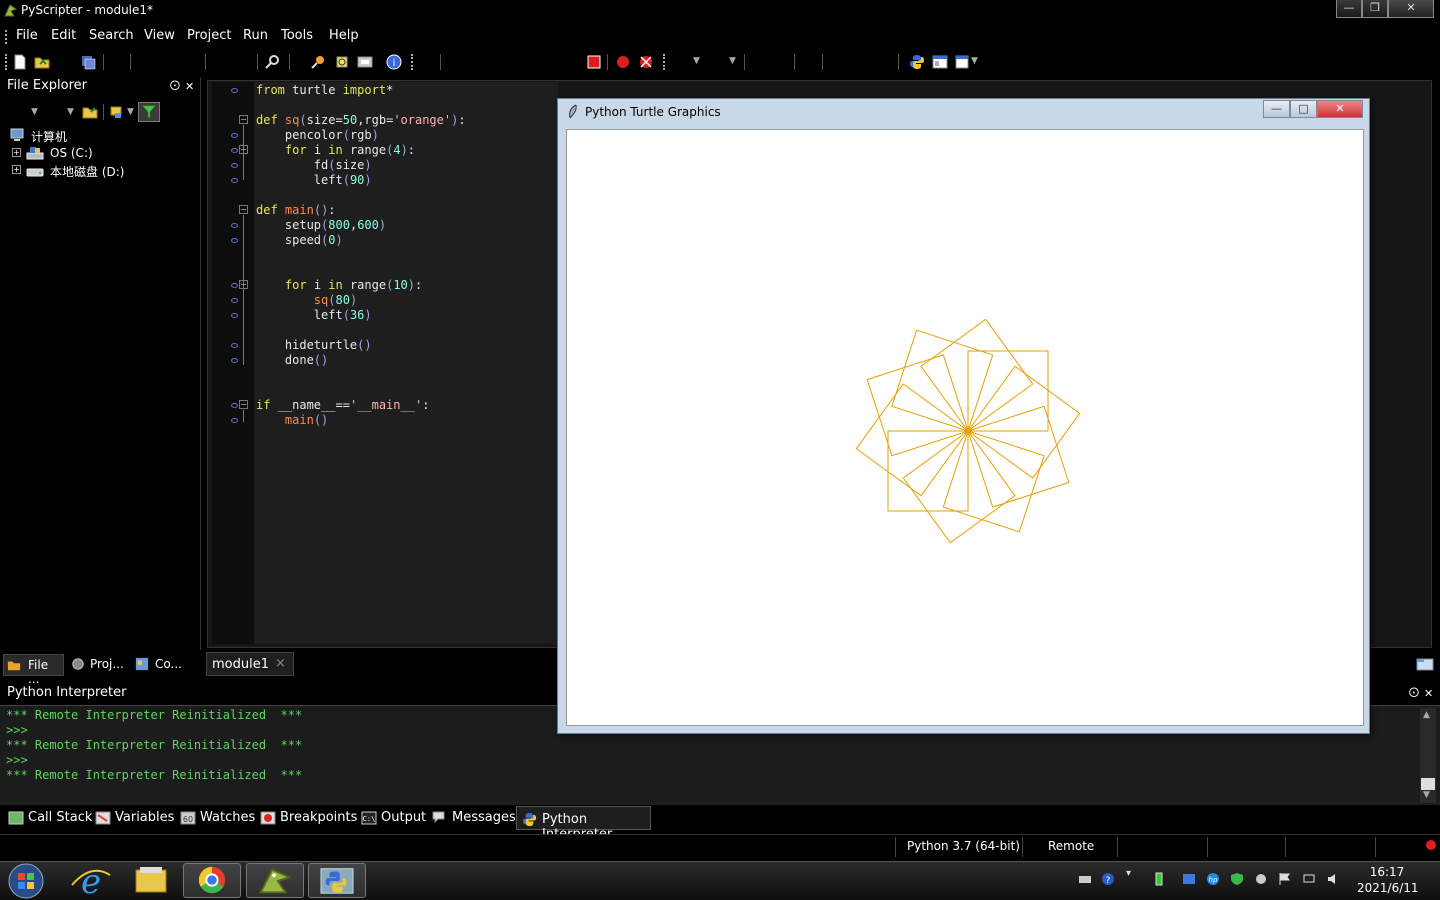 The height and width of the screenshot is (900, 1440). Describe the element at coordinates (623, 62) in the screenshot. I see `breakpoint-icon` at that location.